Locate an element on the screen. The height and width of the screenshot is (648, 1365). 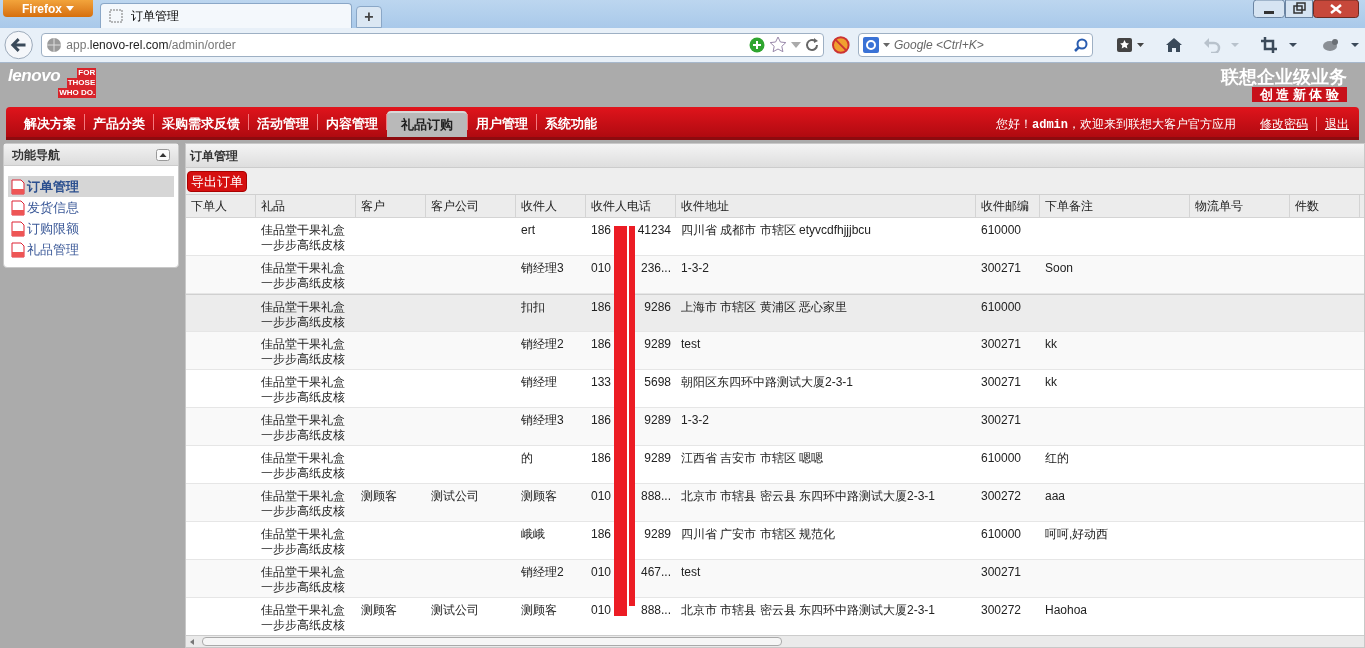
blocked-plugin-icon is located at coordinates (841, 45).